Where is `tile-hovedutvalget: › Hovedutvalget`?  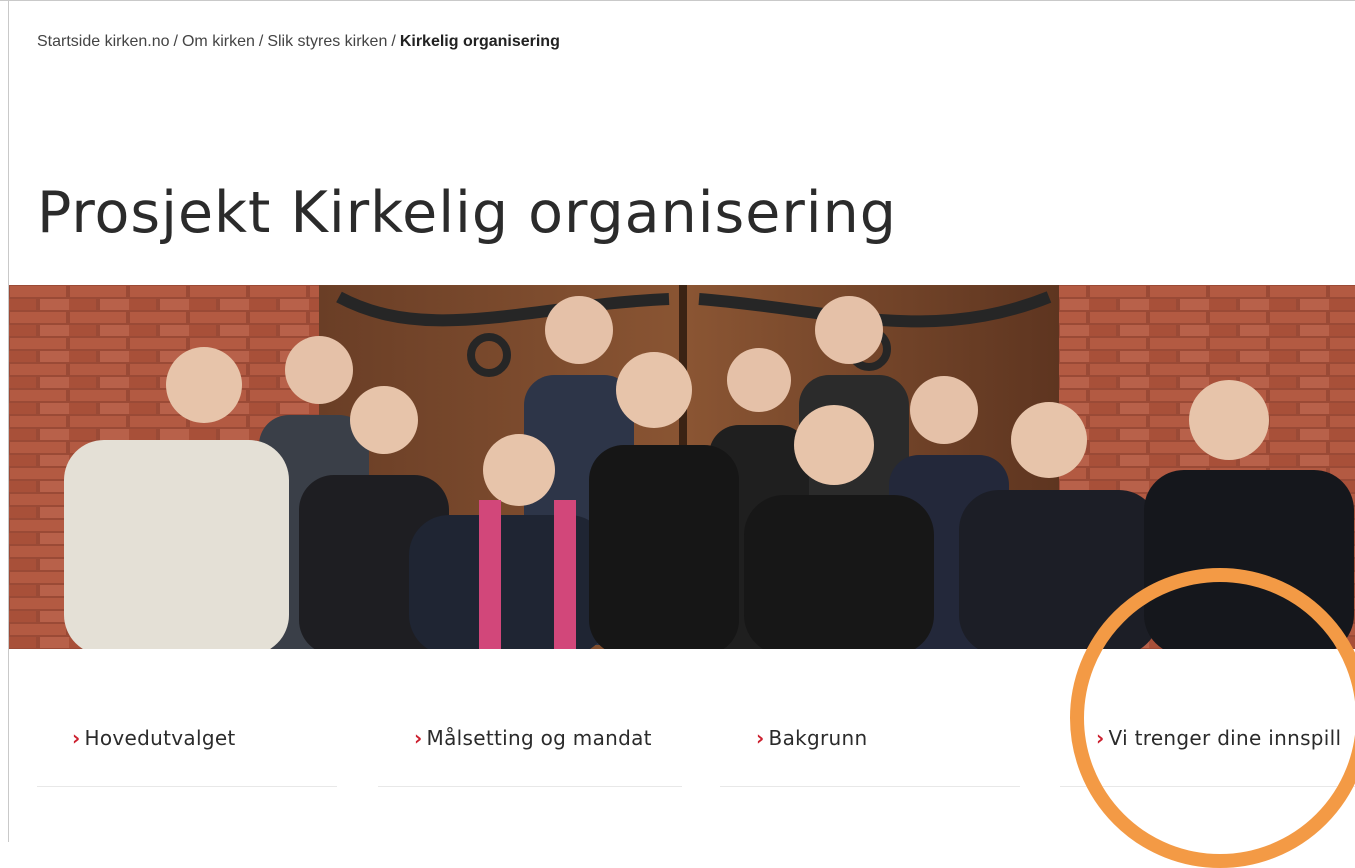 tile-hovedutvalget: › Hovedutvalget is located at coordinates (187, 743).